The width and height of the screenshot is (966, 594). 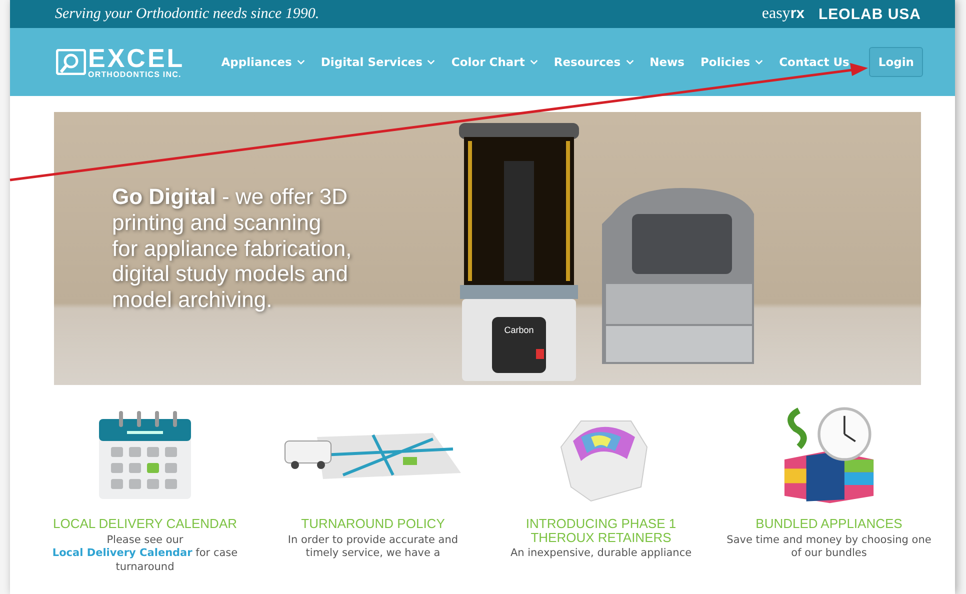 I want to click on feature-title: BUNDLED APPLIANCES, so click(x=829, y=524).